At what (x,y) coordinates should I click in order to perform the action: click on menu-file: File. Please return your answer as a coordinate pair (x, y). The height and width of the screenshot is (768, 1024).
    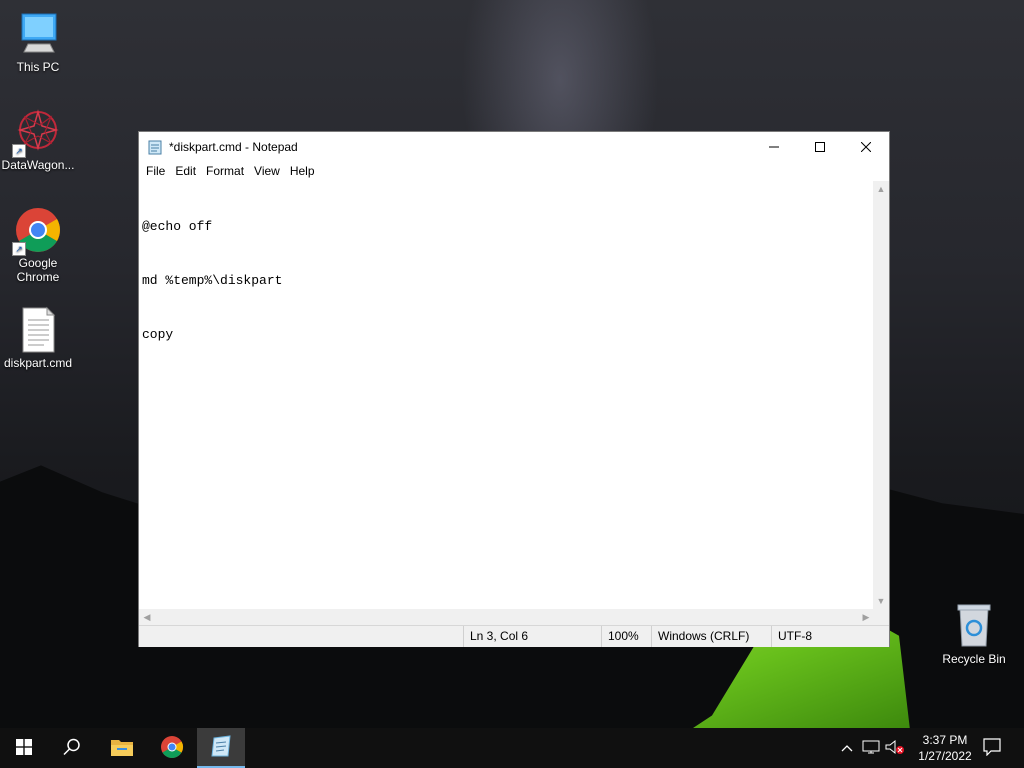
    Looking at the image, I should click on (155, 171).